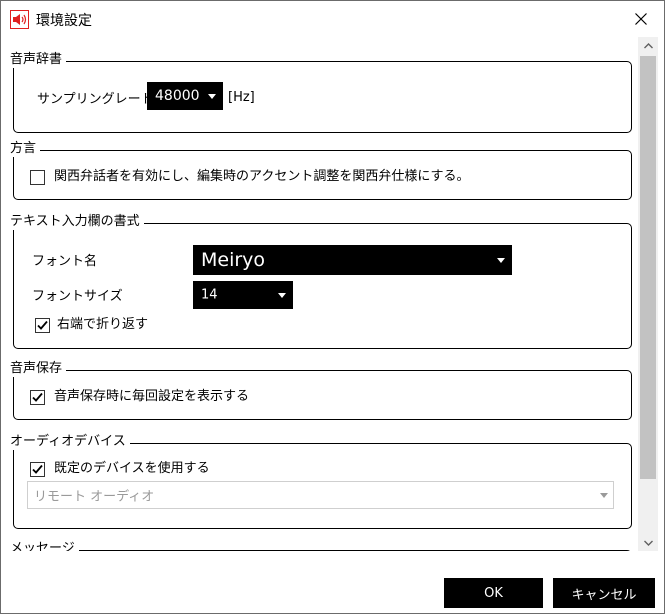  What do you see at coordinates (38, 369) in the screenshot?
I see `voice-save-legend: 音声保存` at bounding box center [38, 369].